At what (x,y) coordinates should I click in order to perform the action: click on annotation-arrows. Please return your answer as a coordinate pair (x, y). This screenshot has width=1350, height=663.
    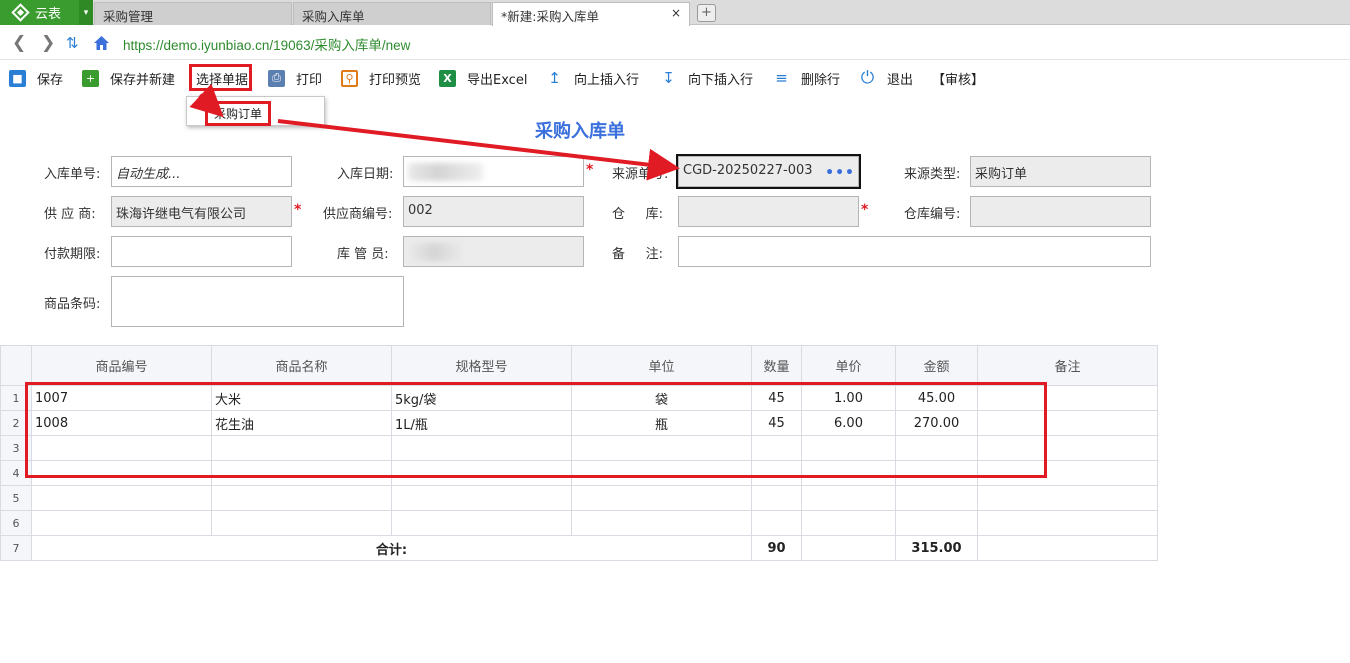
    Looking at the image, I should click on (434, 132).